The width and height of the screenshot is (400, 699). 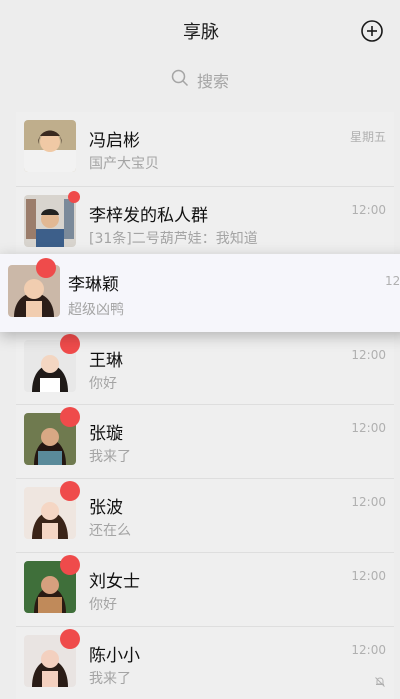 I want to click on chat-item: 刘女士 你好 12:00, so click(x=205, y=590).